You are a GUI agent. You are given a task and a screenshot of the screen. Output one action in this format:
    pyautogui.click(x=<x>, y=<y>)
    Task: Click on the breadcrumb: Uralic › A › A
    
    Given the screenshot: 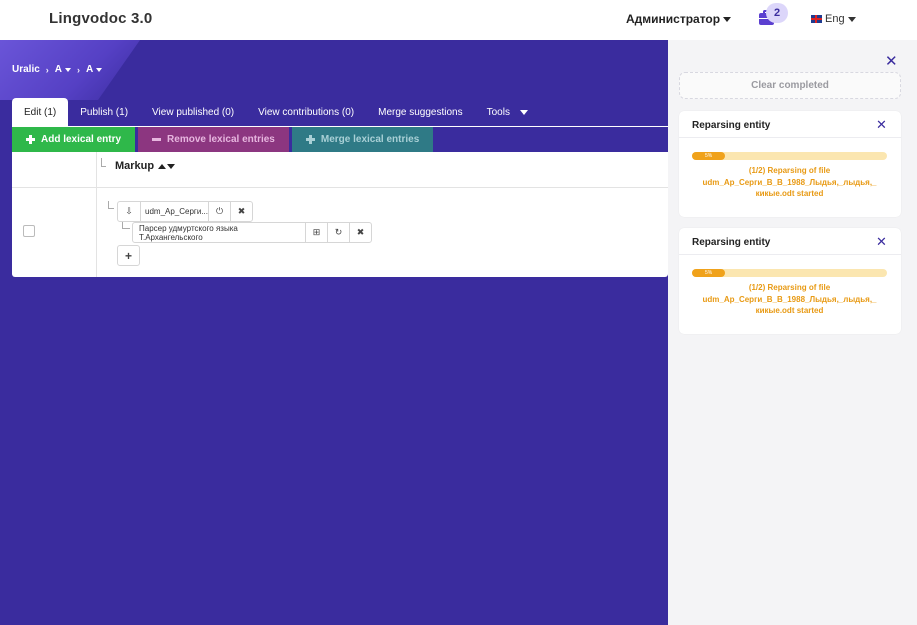 What is the action you would take?
    pyautogui.click(x=57, y=69)
    